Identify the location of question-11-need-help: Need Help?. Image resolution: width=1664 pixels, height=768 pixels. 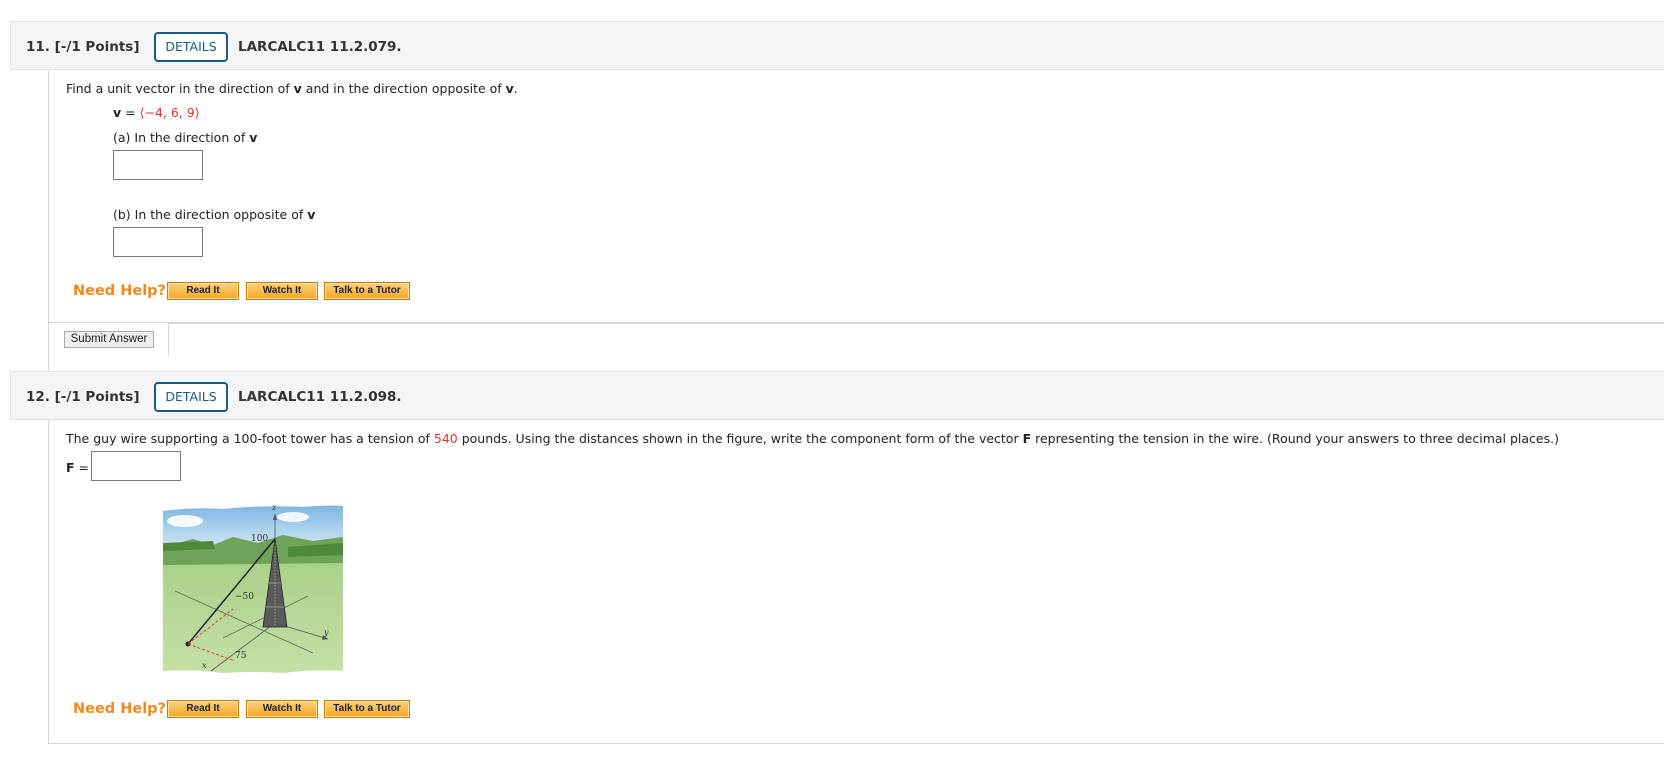
(119, 291).